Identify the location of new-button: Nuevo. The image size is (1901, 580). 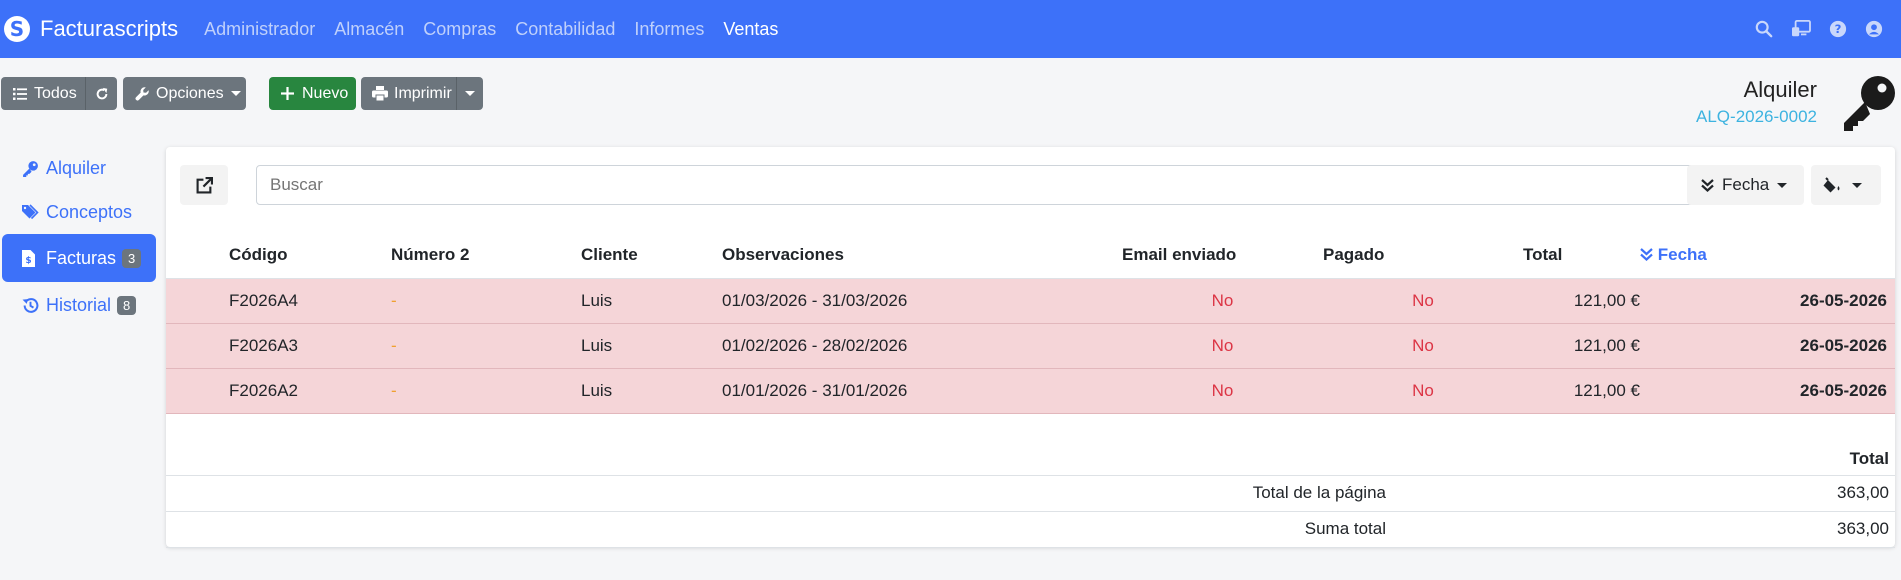
(312, 93).